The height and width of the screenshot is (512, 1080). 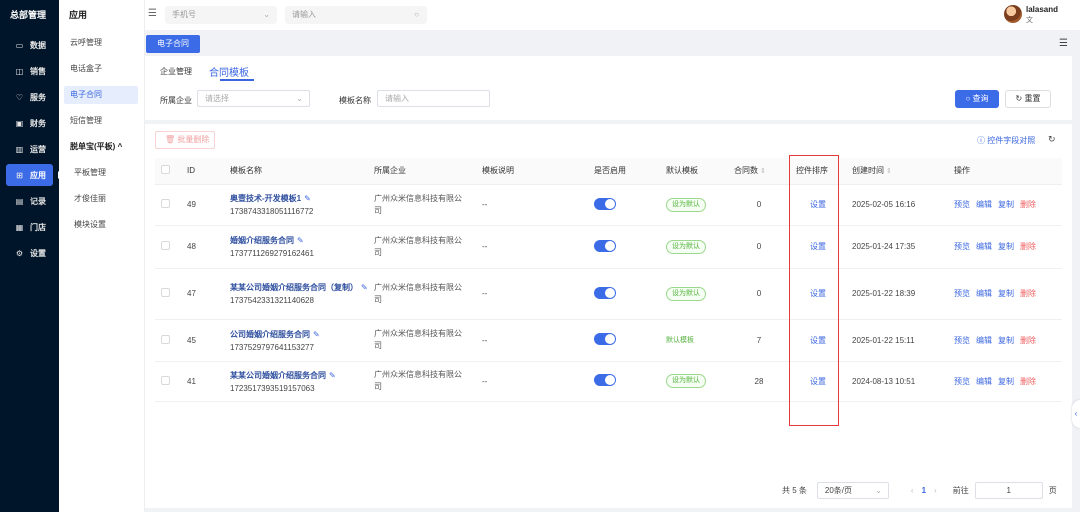 What do you see at coordinates (101, 95) in the screenshot?
I see `submenu-item-e-contract: 电子合同` at bounding box center [101, 95].